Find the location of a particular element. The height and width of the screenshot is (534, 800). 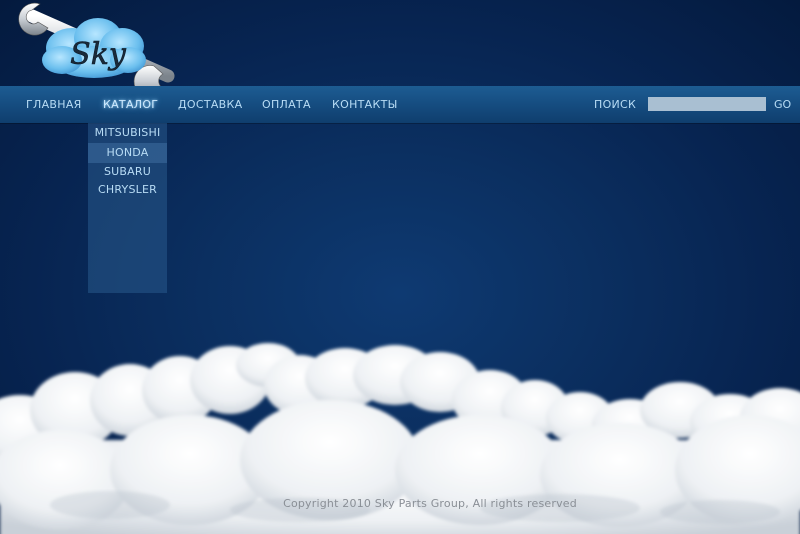

logo-text: Sky is located at coordinates (98, 54).